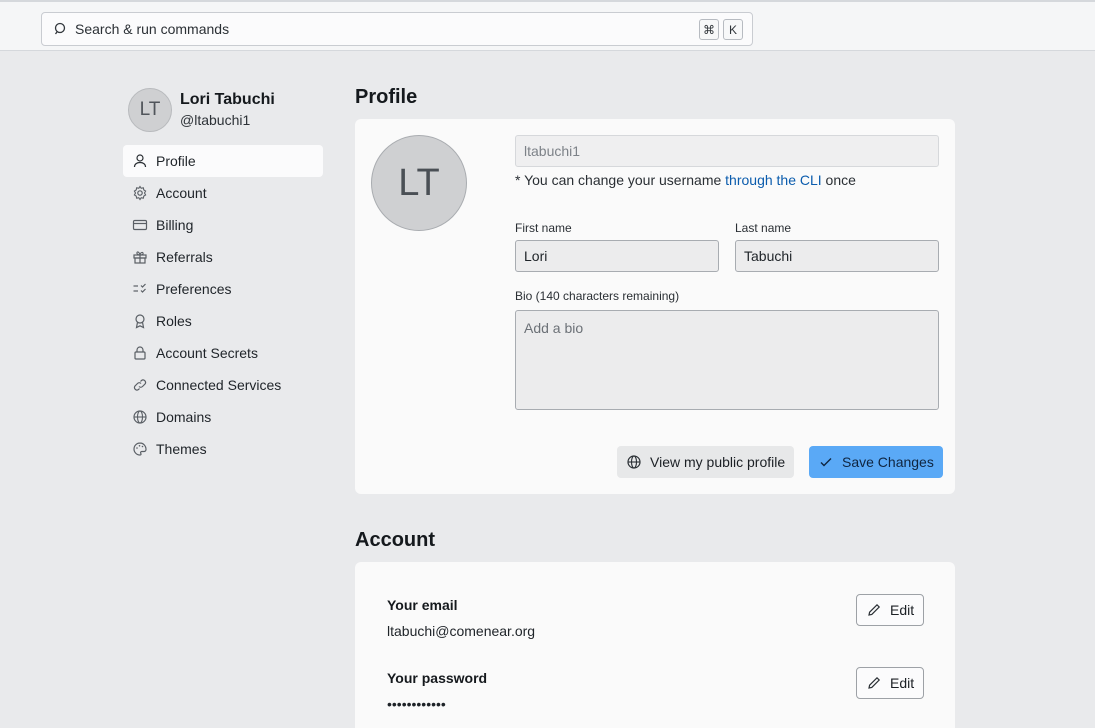 The width and height of the screenshot is (1095, 728). I want to click on user-name: Lori Tabuchi, so click(227, 99).